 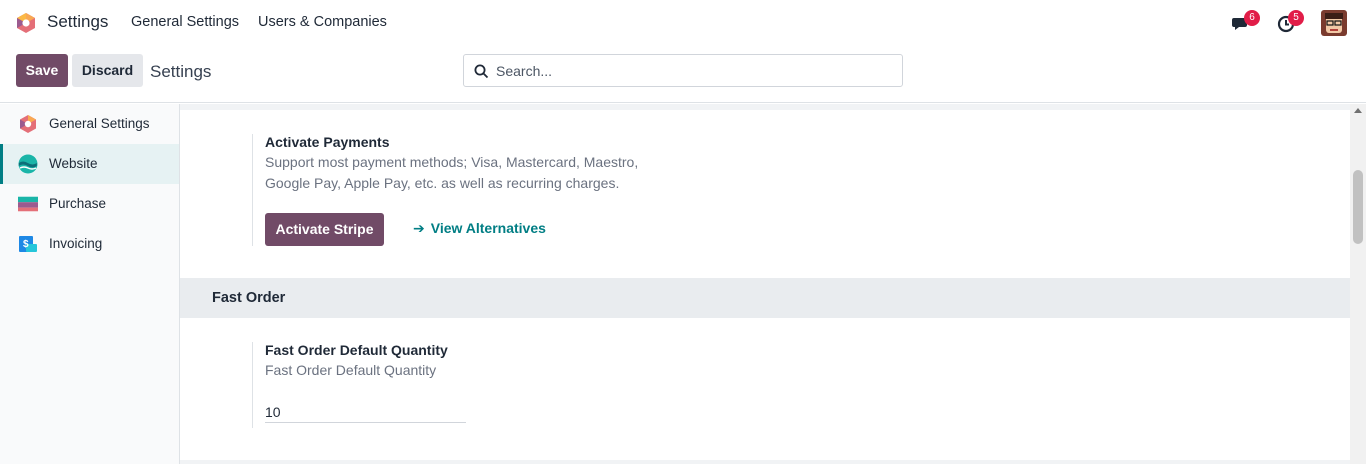 I want to click on invoicing-icon: $, so click(x=28, y=244).